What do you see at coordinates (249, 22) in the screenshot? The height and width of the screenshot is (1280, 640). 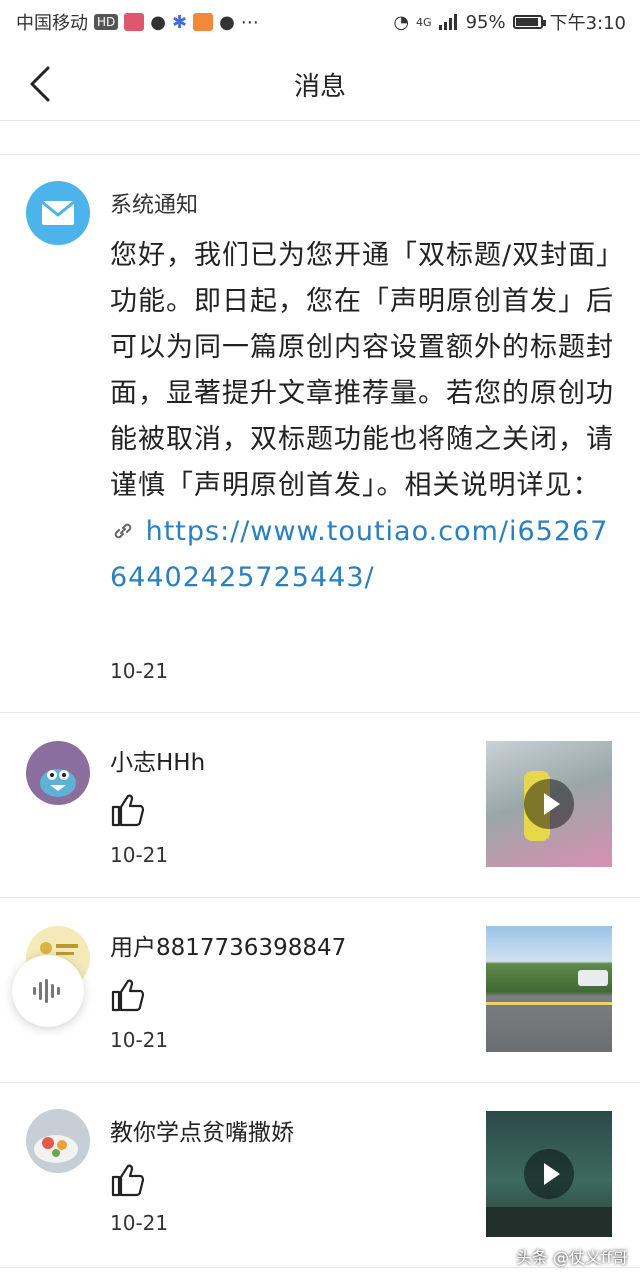 I see `more-icon: ⋯` at bounding box center [249, 22].